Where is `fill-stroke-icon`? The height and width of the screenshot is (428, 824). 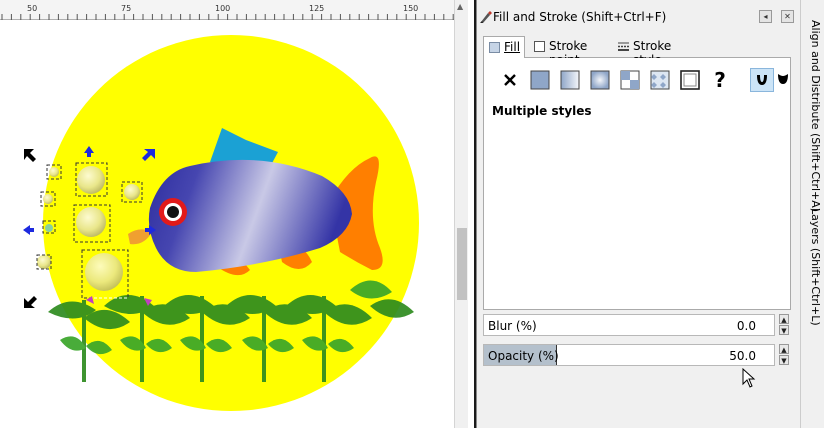 fill-stroke-icon is located at coordinates (486, 17).